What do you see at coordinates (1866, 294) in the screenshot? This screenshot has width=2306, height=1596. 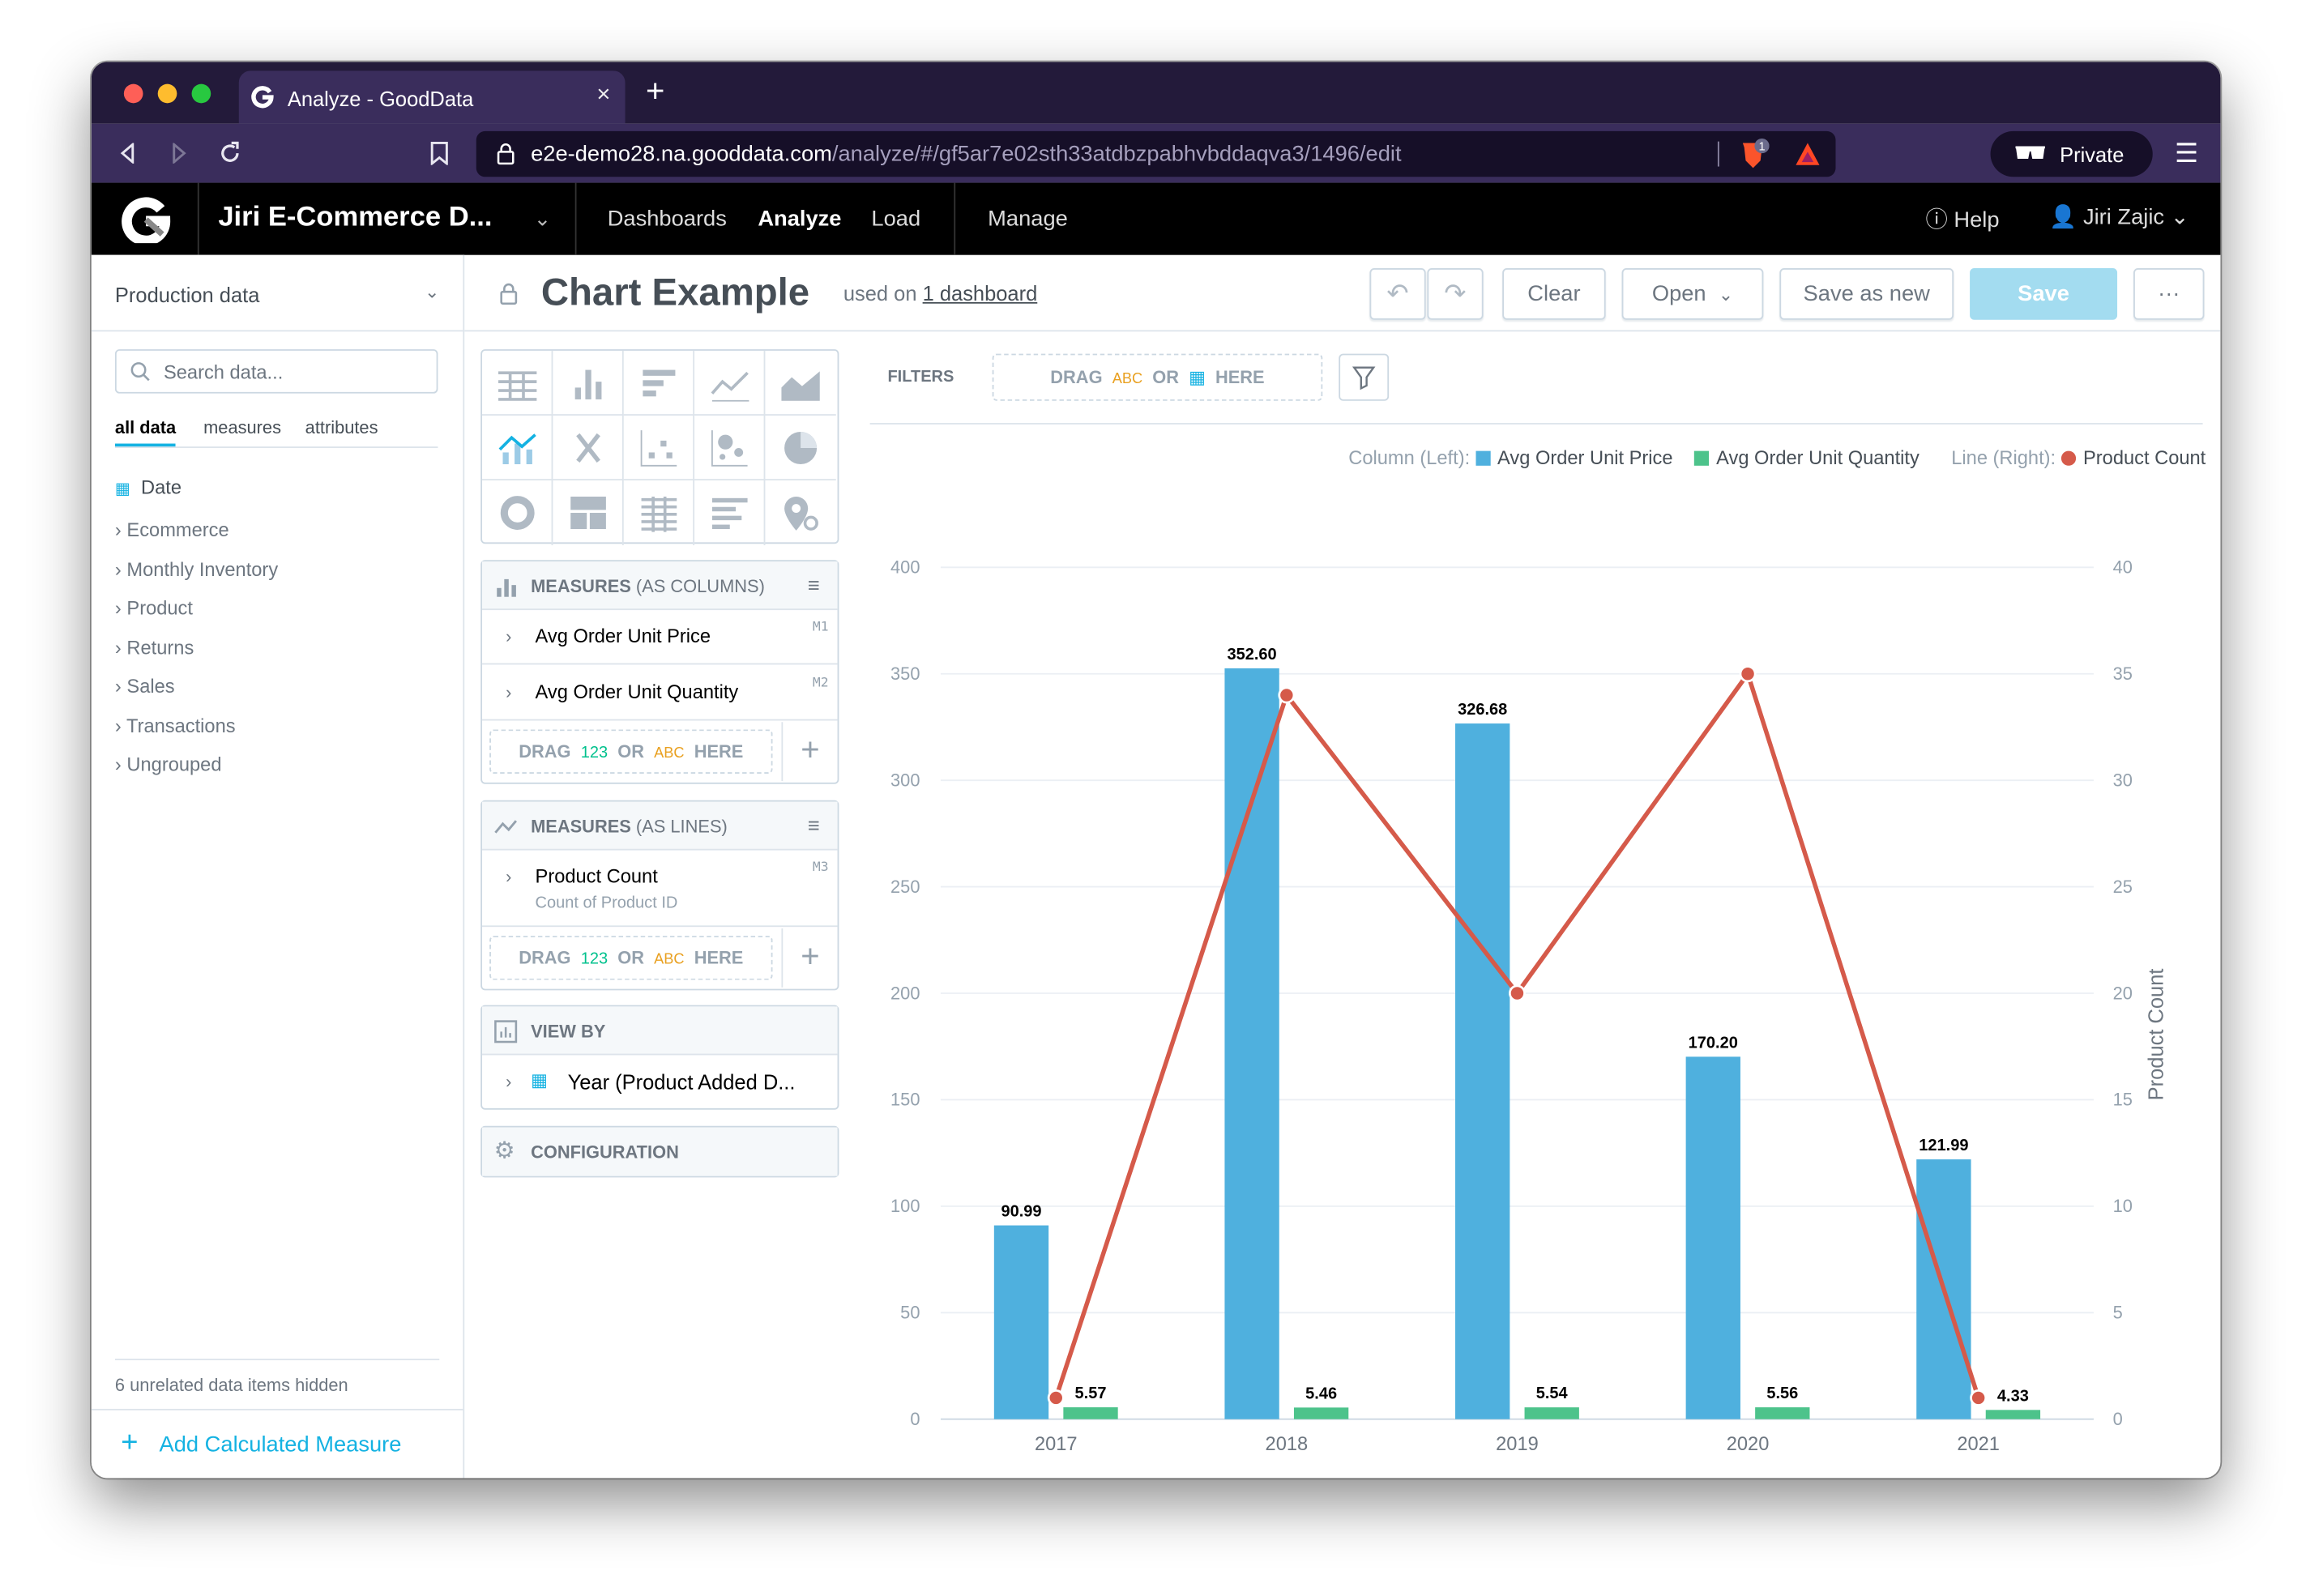 I see `save-as-new-button: Save as new` at bounding box center [1866, 294].